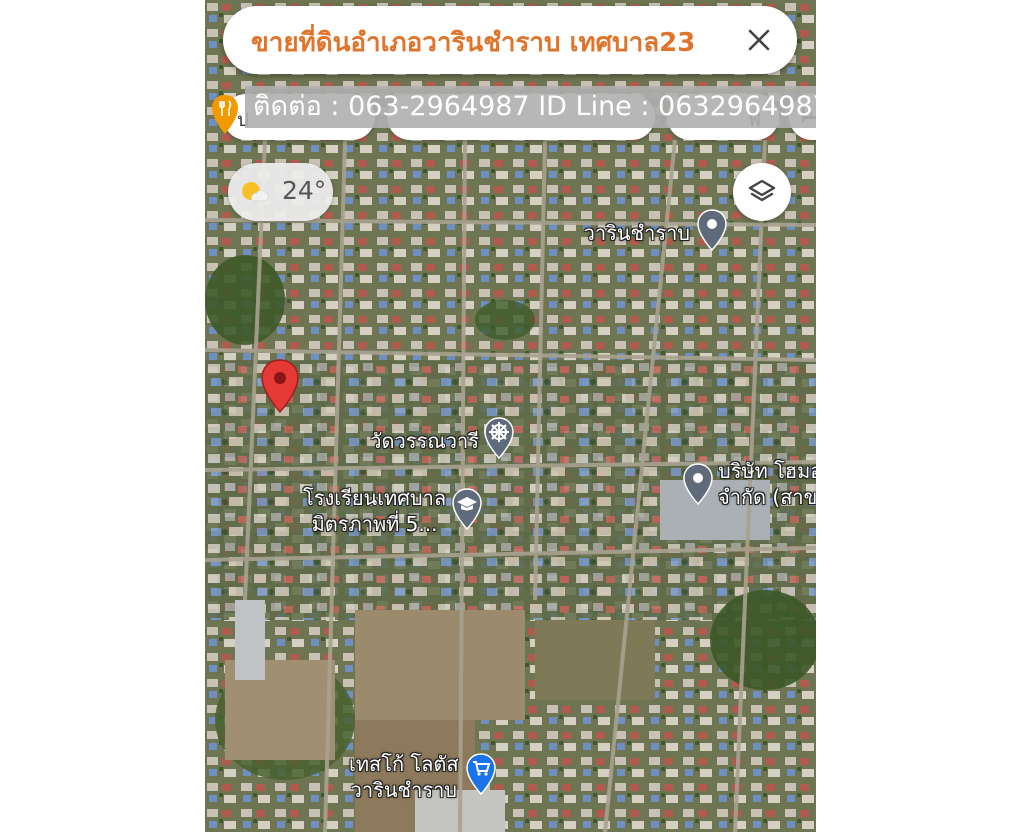 The image size is (1020, 832). What do you see at coordinates (637, 233) in the screenshot?
I see `place-label: วารินชำราบ` at bounding box center [637, 233].